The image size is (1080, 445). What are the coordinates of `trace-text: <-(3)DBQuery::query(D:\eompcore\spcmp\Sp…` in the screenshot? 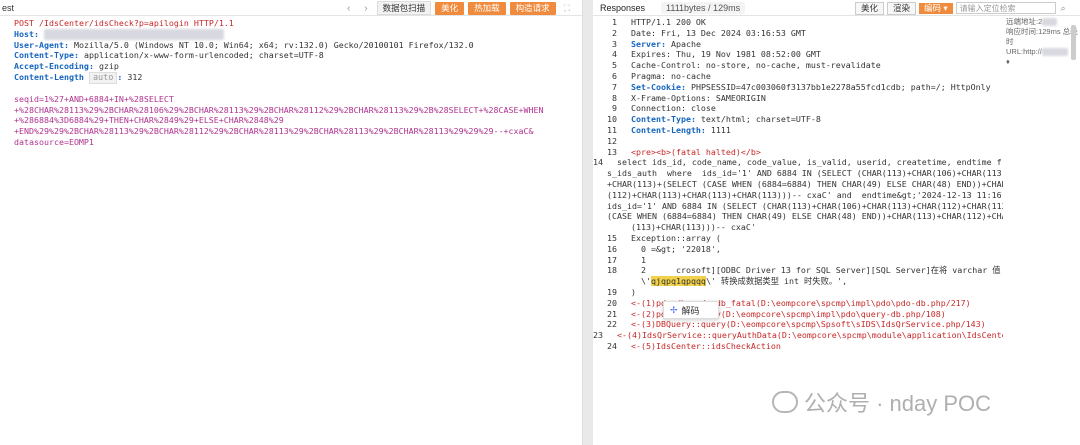 It's located at (808, 324).